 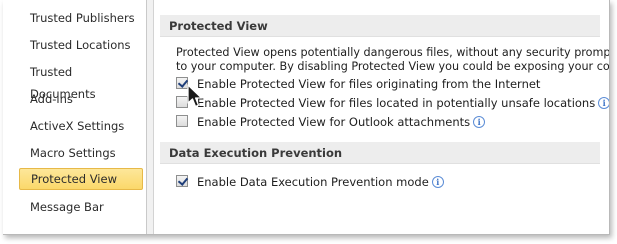 What do you see at coordinates (81, 179) in the screenshot?
I see `nav-item-protected-view: Protected View` at bounding box center [81, 179].